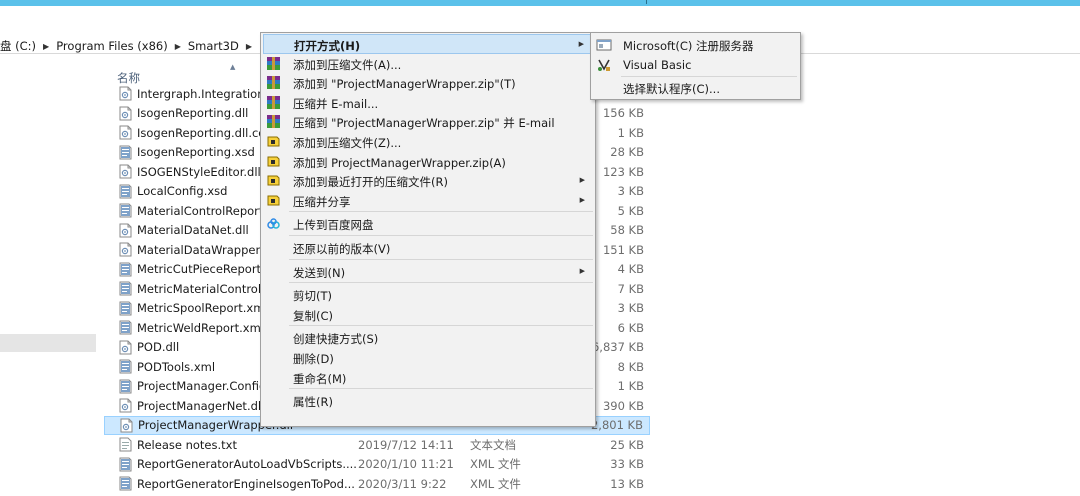  I want to click on open-with-item: Microsoft(C) 注册服务器, so click(695, 45).